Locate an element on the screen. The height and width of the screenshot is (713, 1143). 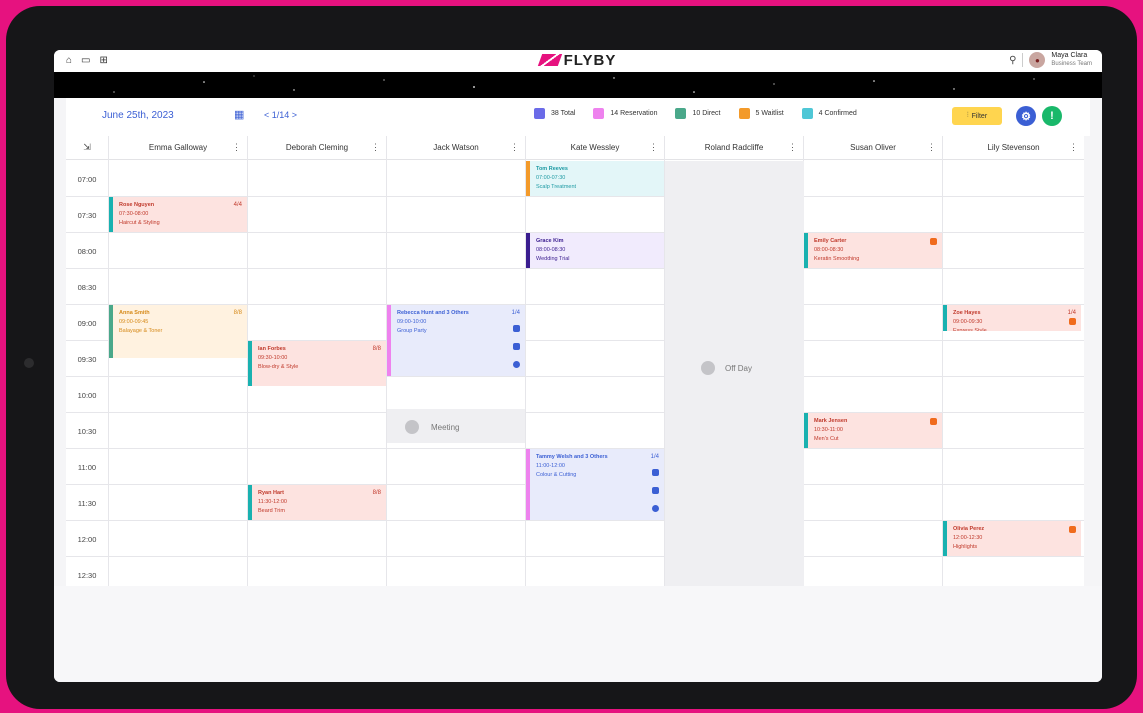
staff-header: Deborah Cleming ⋮ is located at coordinates (317, 148).